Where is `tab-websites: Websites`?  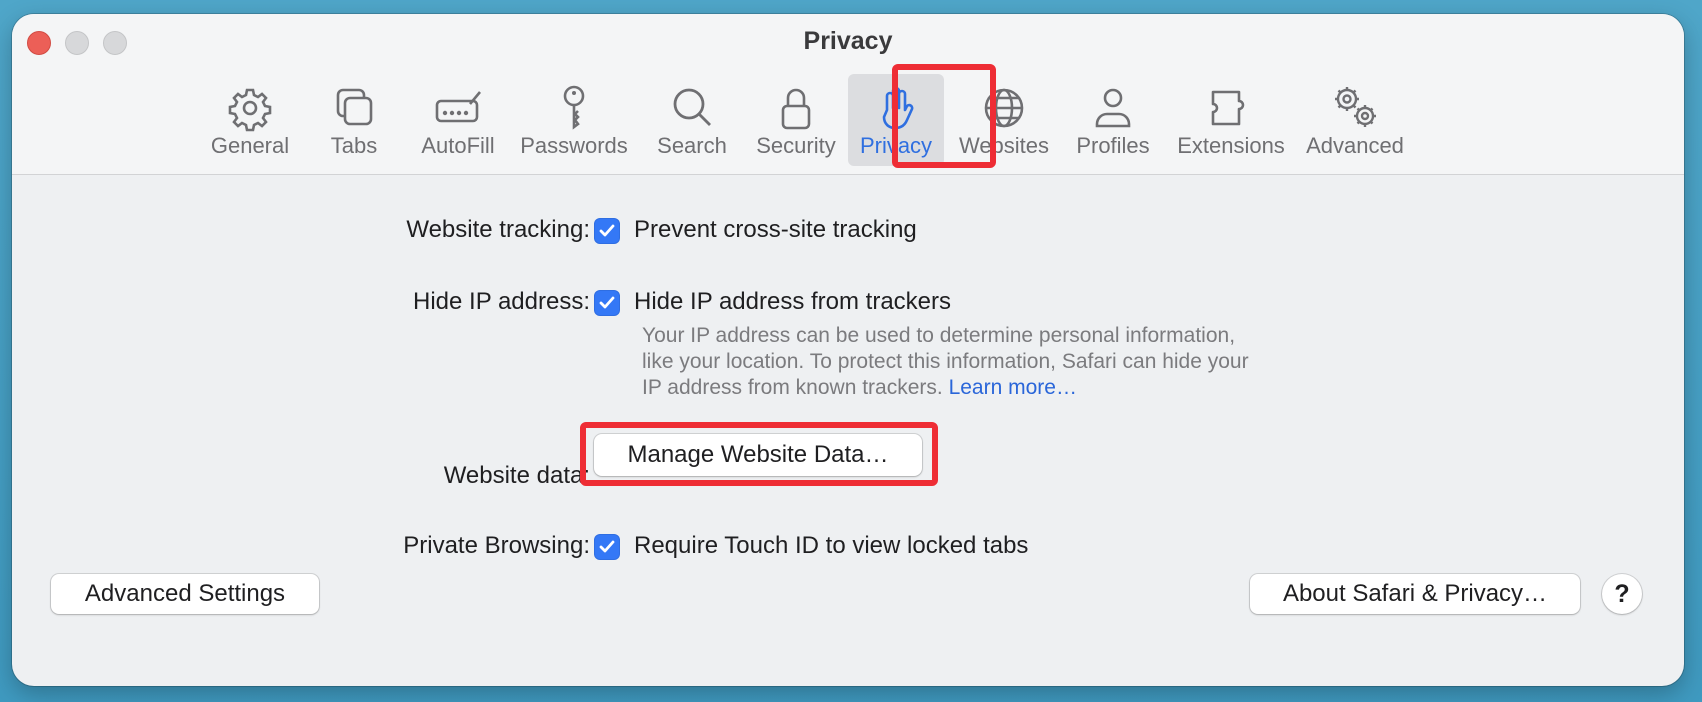
tab-websites: Websites is located at coordinates (1004, 120).